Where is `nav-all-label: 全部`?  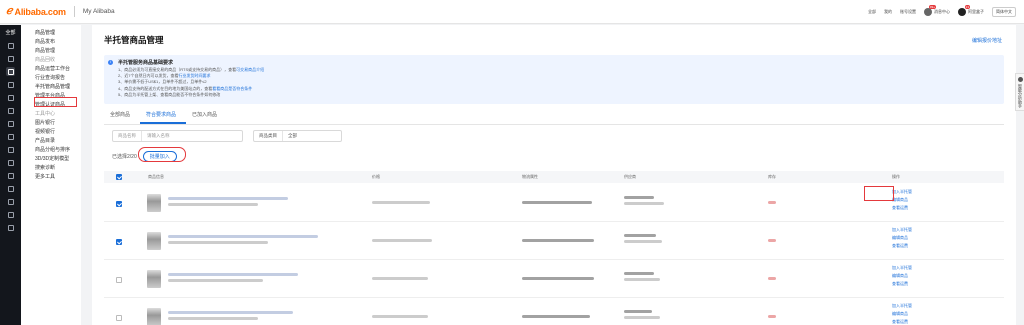
nav-all-label: 全部 is located at coordinates (10, 32).